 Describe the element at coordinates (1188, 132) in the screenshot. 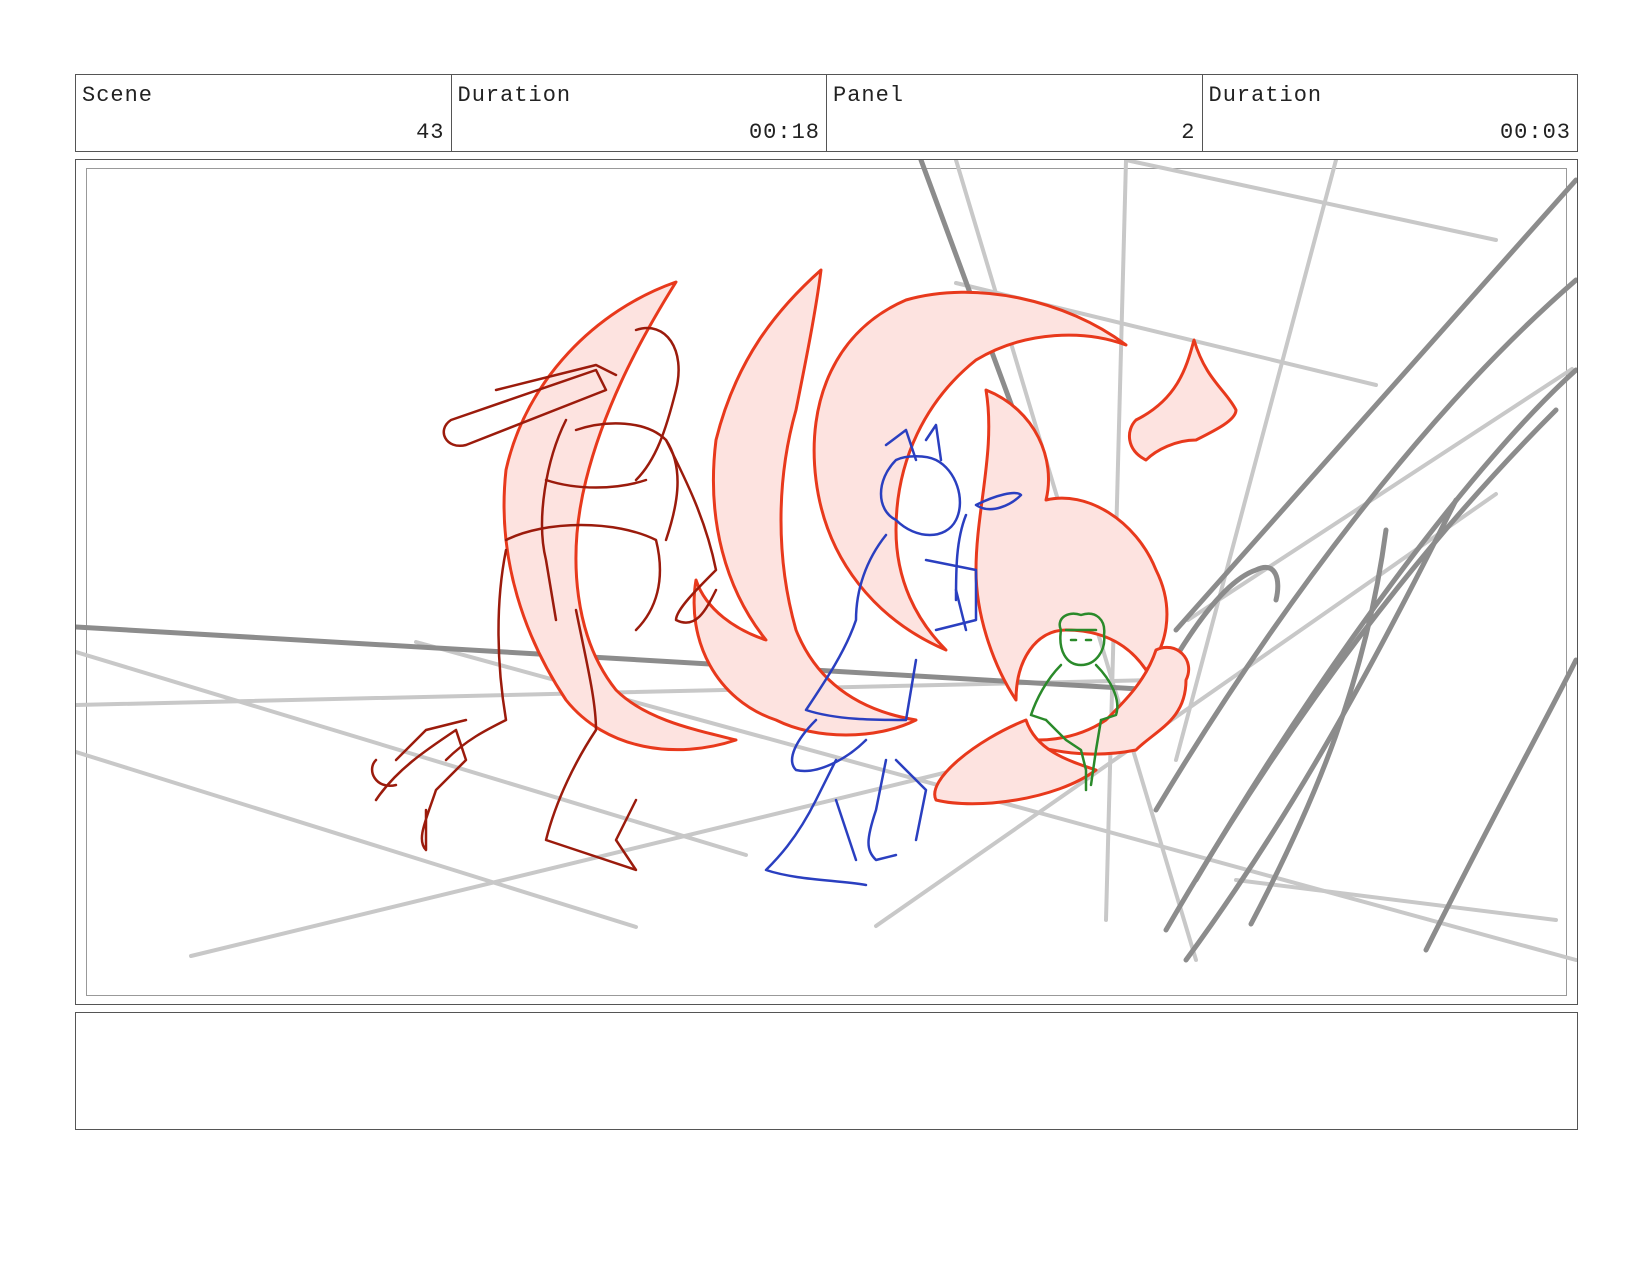

I see `panel-value: 2` at that location.